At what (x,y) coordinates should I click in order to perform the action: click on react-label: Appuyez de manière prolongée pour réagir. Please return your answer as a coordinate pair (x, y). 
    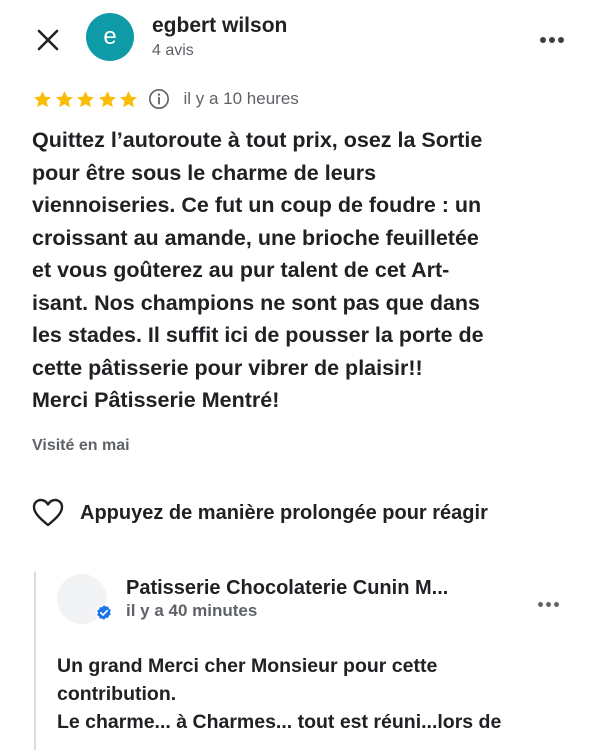
    Looking at the image, I should click on (284, 512).